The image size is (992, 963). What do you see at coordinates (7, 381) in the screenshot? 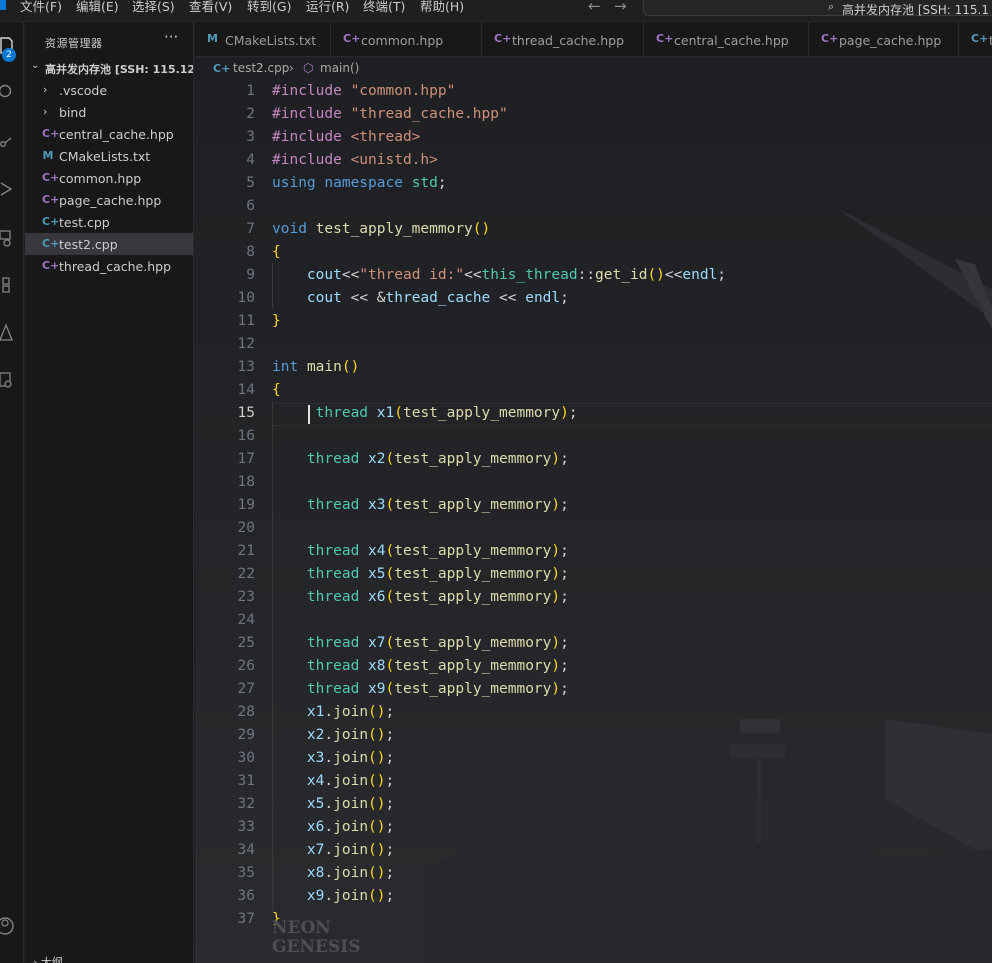
I see `extension-settings-icon` at bounding box center [7, 381].